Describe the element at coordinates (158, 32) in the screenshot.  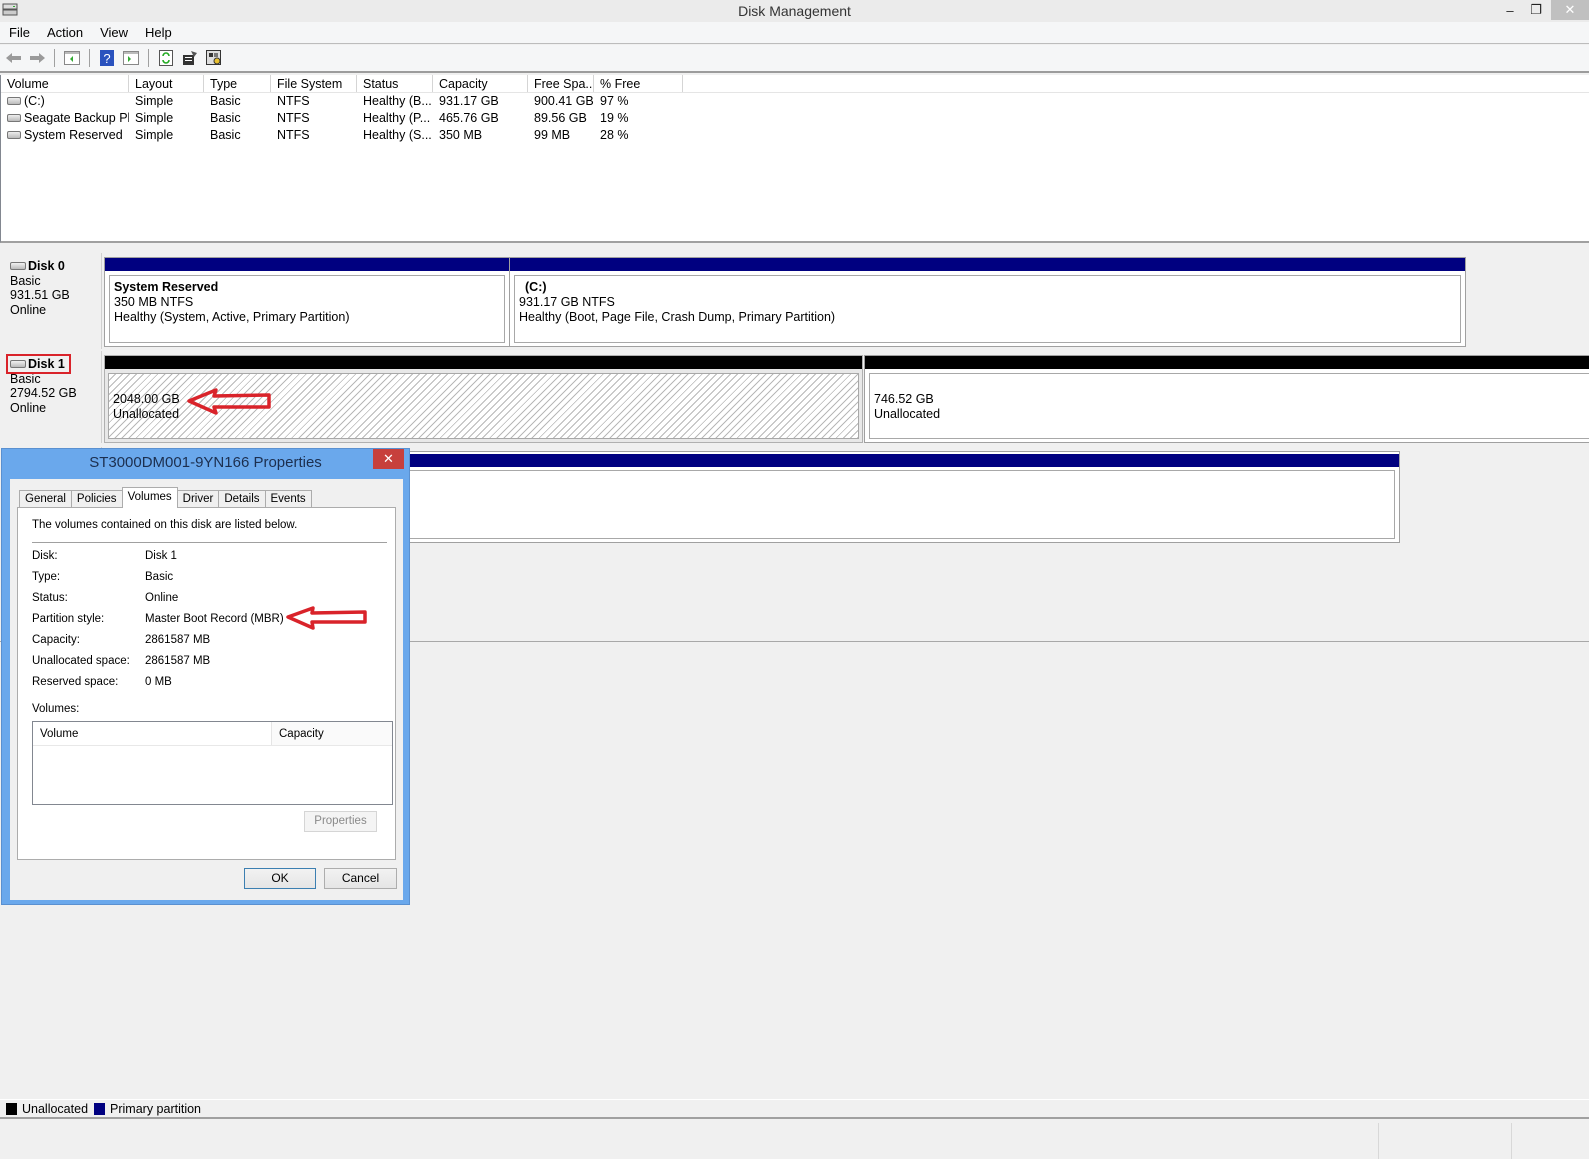
I see `menu-help: Help` at that location.